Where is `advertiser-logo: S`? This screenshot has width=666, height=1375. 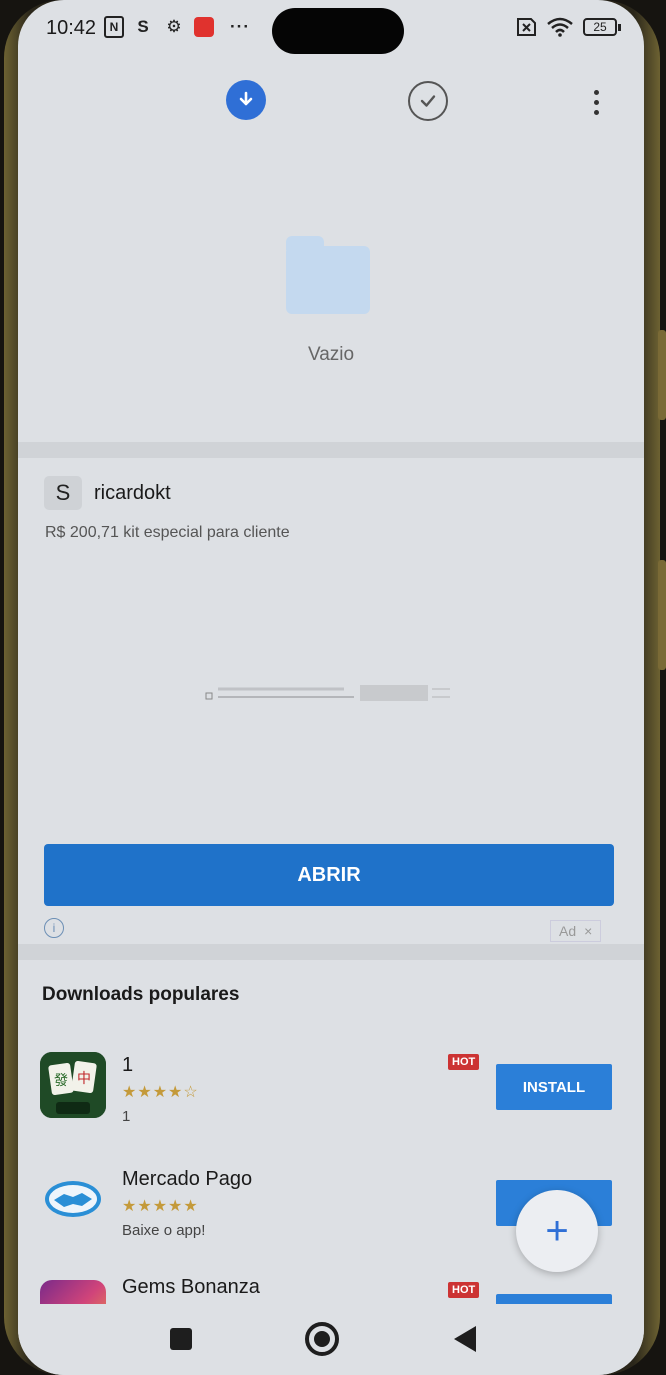 advertiser-logo: S is located at coordinates (63, 493).